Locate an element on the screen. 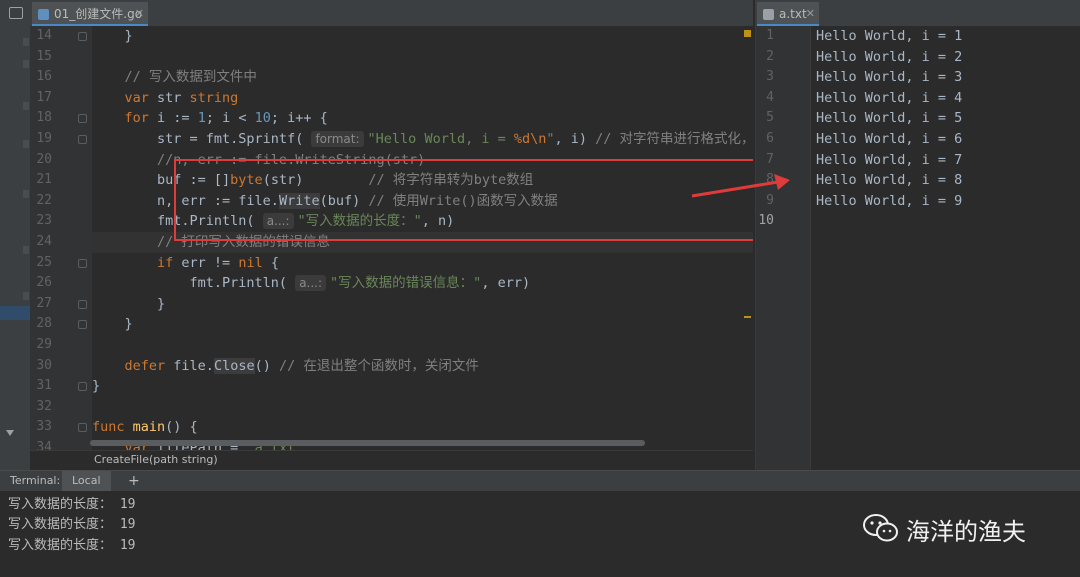 This screenshot has width=1080, height=577. text-line: Hello World, i = 1 is located at coordinates (889, 36).